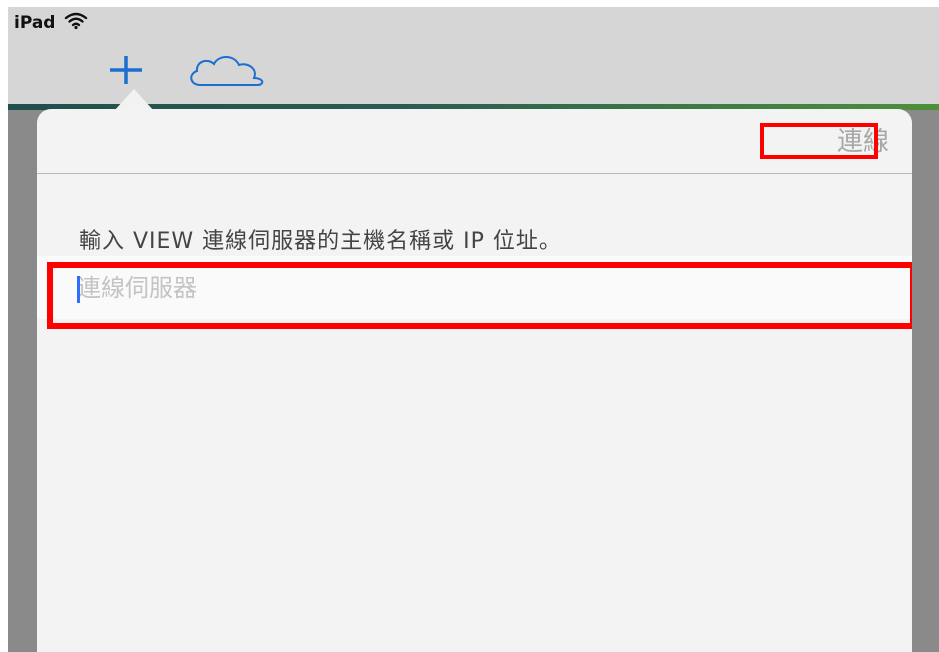 The height and width of the screenshot is (652, 939). Describe the element at coordinates (479, 295) in the screenshot. I see `server-input-highlight-box` at that location.